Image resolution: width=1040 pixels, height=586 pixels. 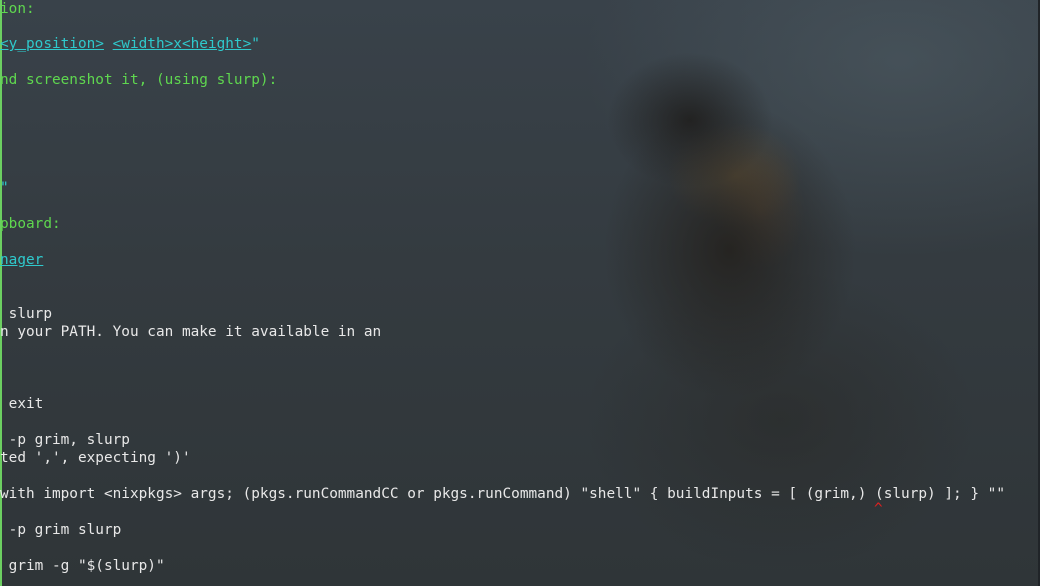 I want to click on terminal-link: <y_position>, so click(x=52, y=44).